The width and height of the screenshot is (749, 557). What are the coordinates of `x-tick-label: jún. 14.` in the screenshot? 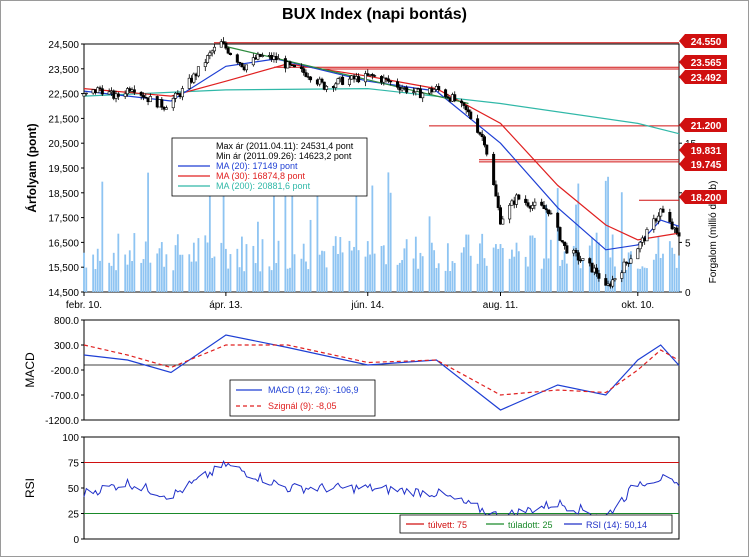 It's located at (367, 305).